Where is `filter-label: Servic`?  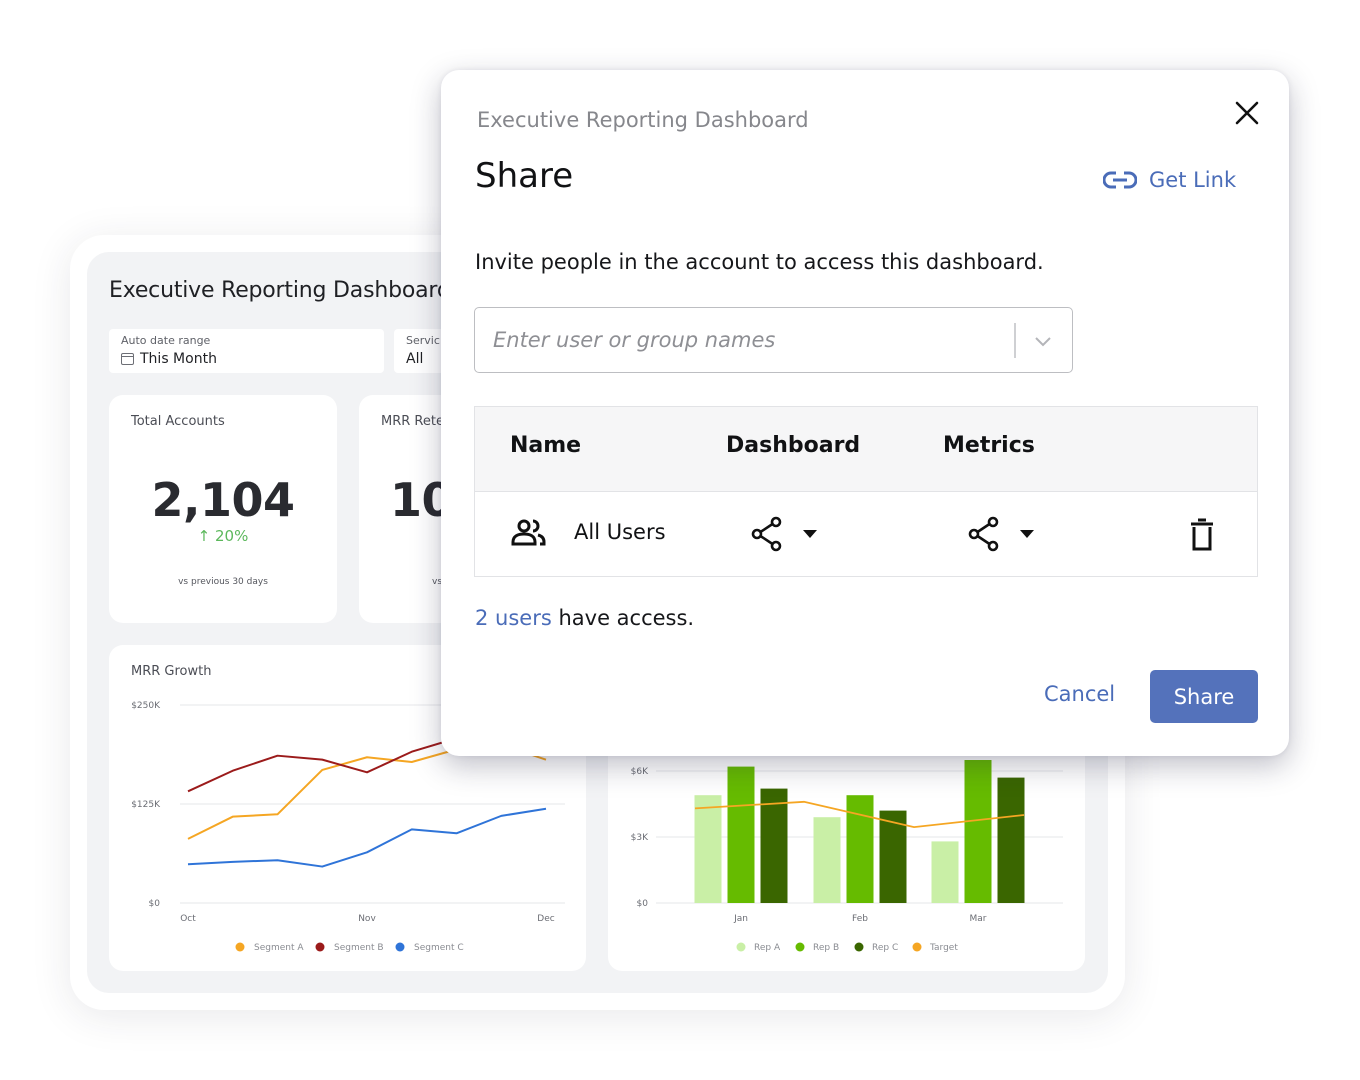 filter-label: Servic is located at coordinates (423, 340).